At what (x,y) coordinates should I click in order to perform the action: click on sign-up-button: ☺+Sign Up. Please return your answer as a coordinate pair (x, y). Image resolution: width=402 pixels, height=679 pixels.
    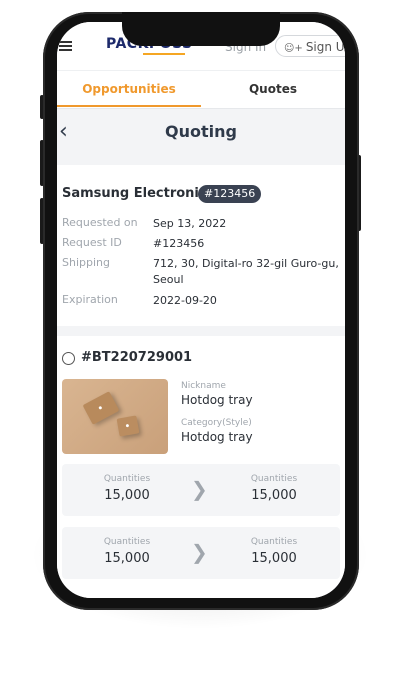
    Looking at the image, I should click on (310, 46).